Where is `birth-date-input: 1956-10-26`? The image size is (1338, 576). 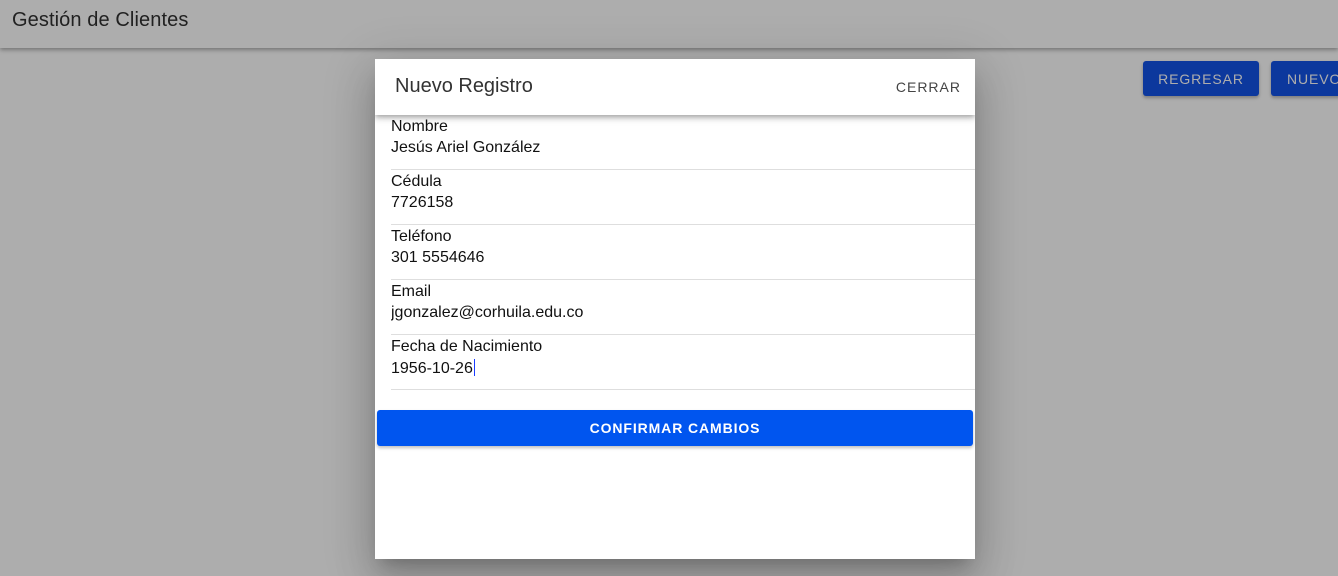
birth-date-input: 1956-10-26 is located at coordinates (671, 368).